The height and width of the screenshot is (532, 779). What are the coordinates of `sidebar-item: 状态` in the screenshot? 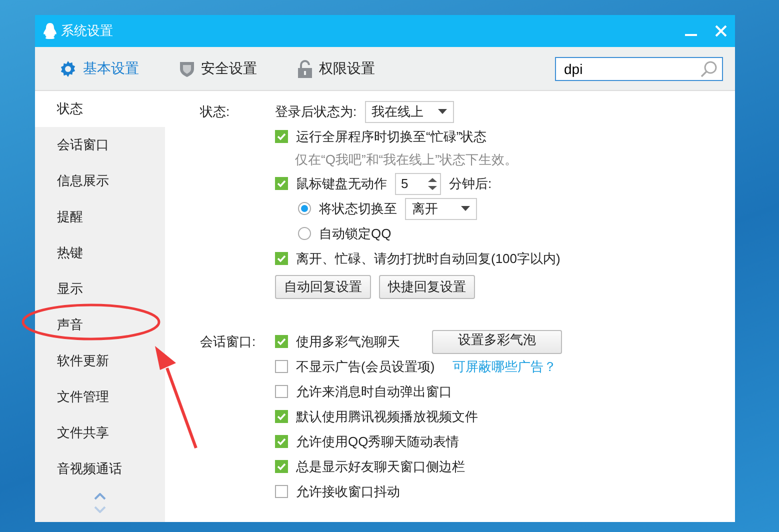 It's located at (100, 109).